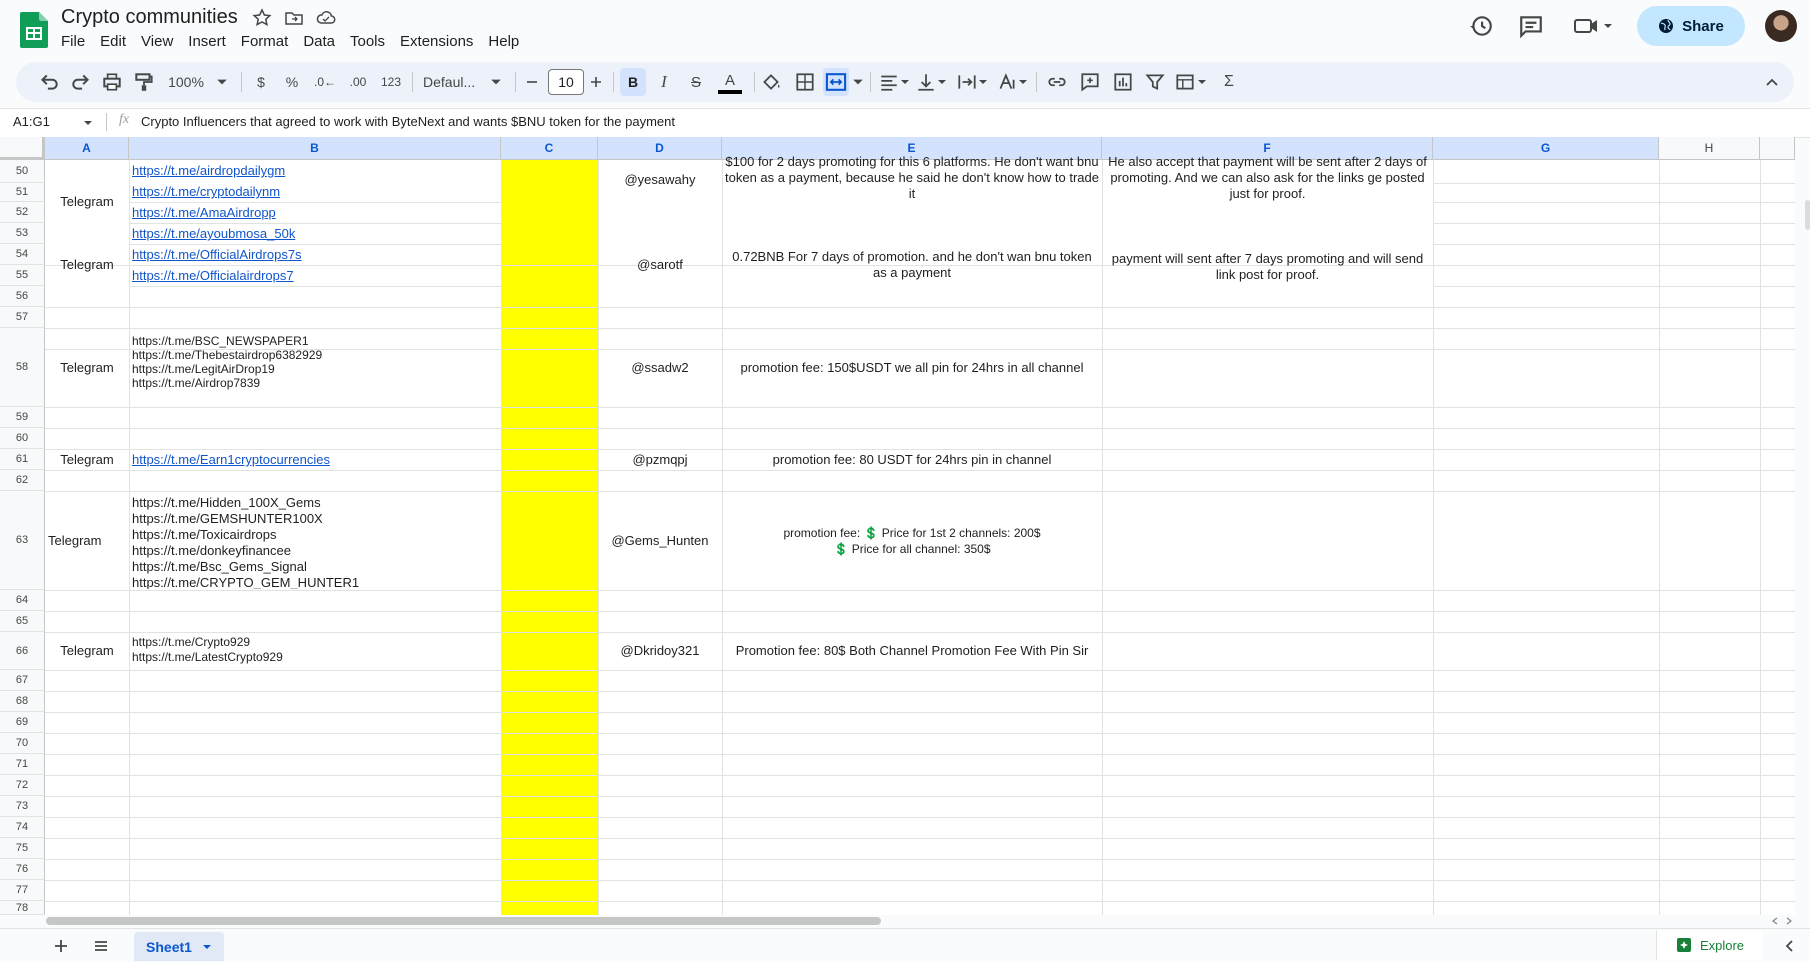 Image resolution: width=1810 pixels, height=962 pixels. Describe the element at coordinates (1691, 26) in the screenshot. I see `share-button: Share` at that location.